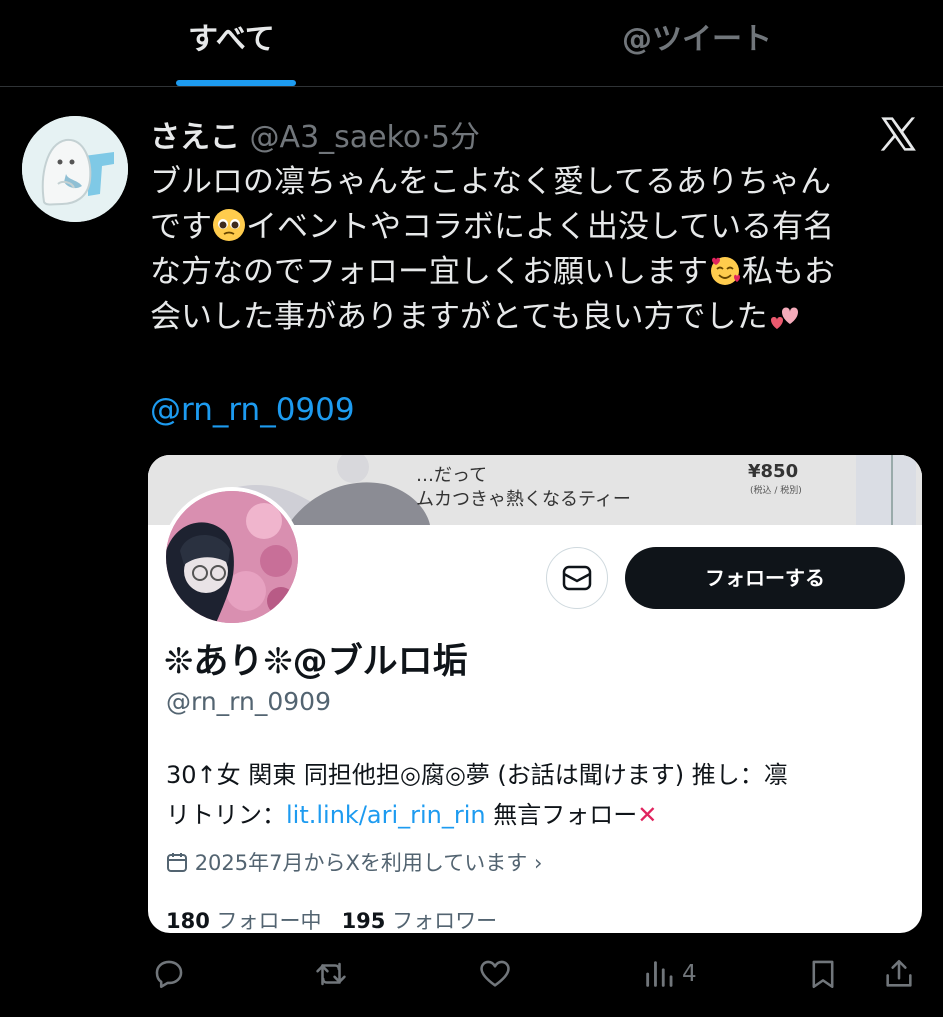  Describe the element at coordinates (229, 225) in the screenshot. I see `pleading-face-emoji-icon` at that location.